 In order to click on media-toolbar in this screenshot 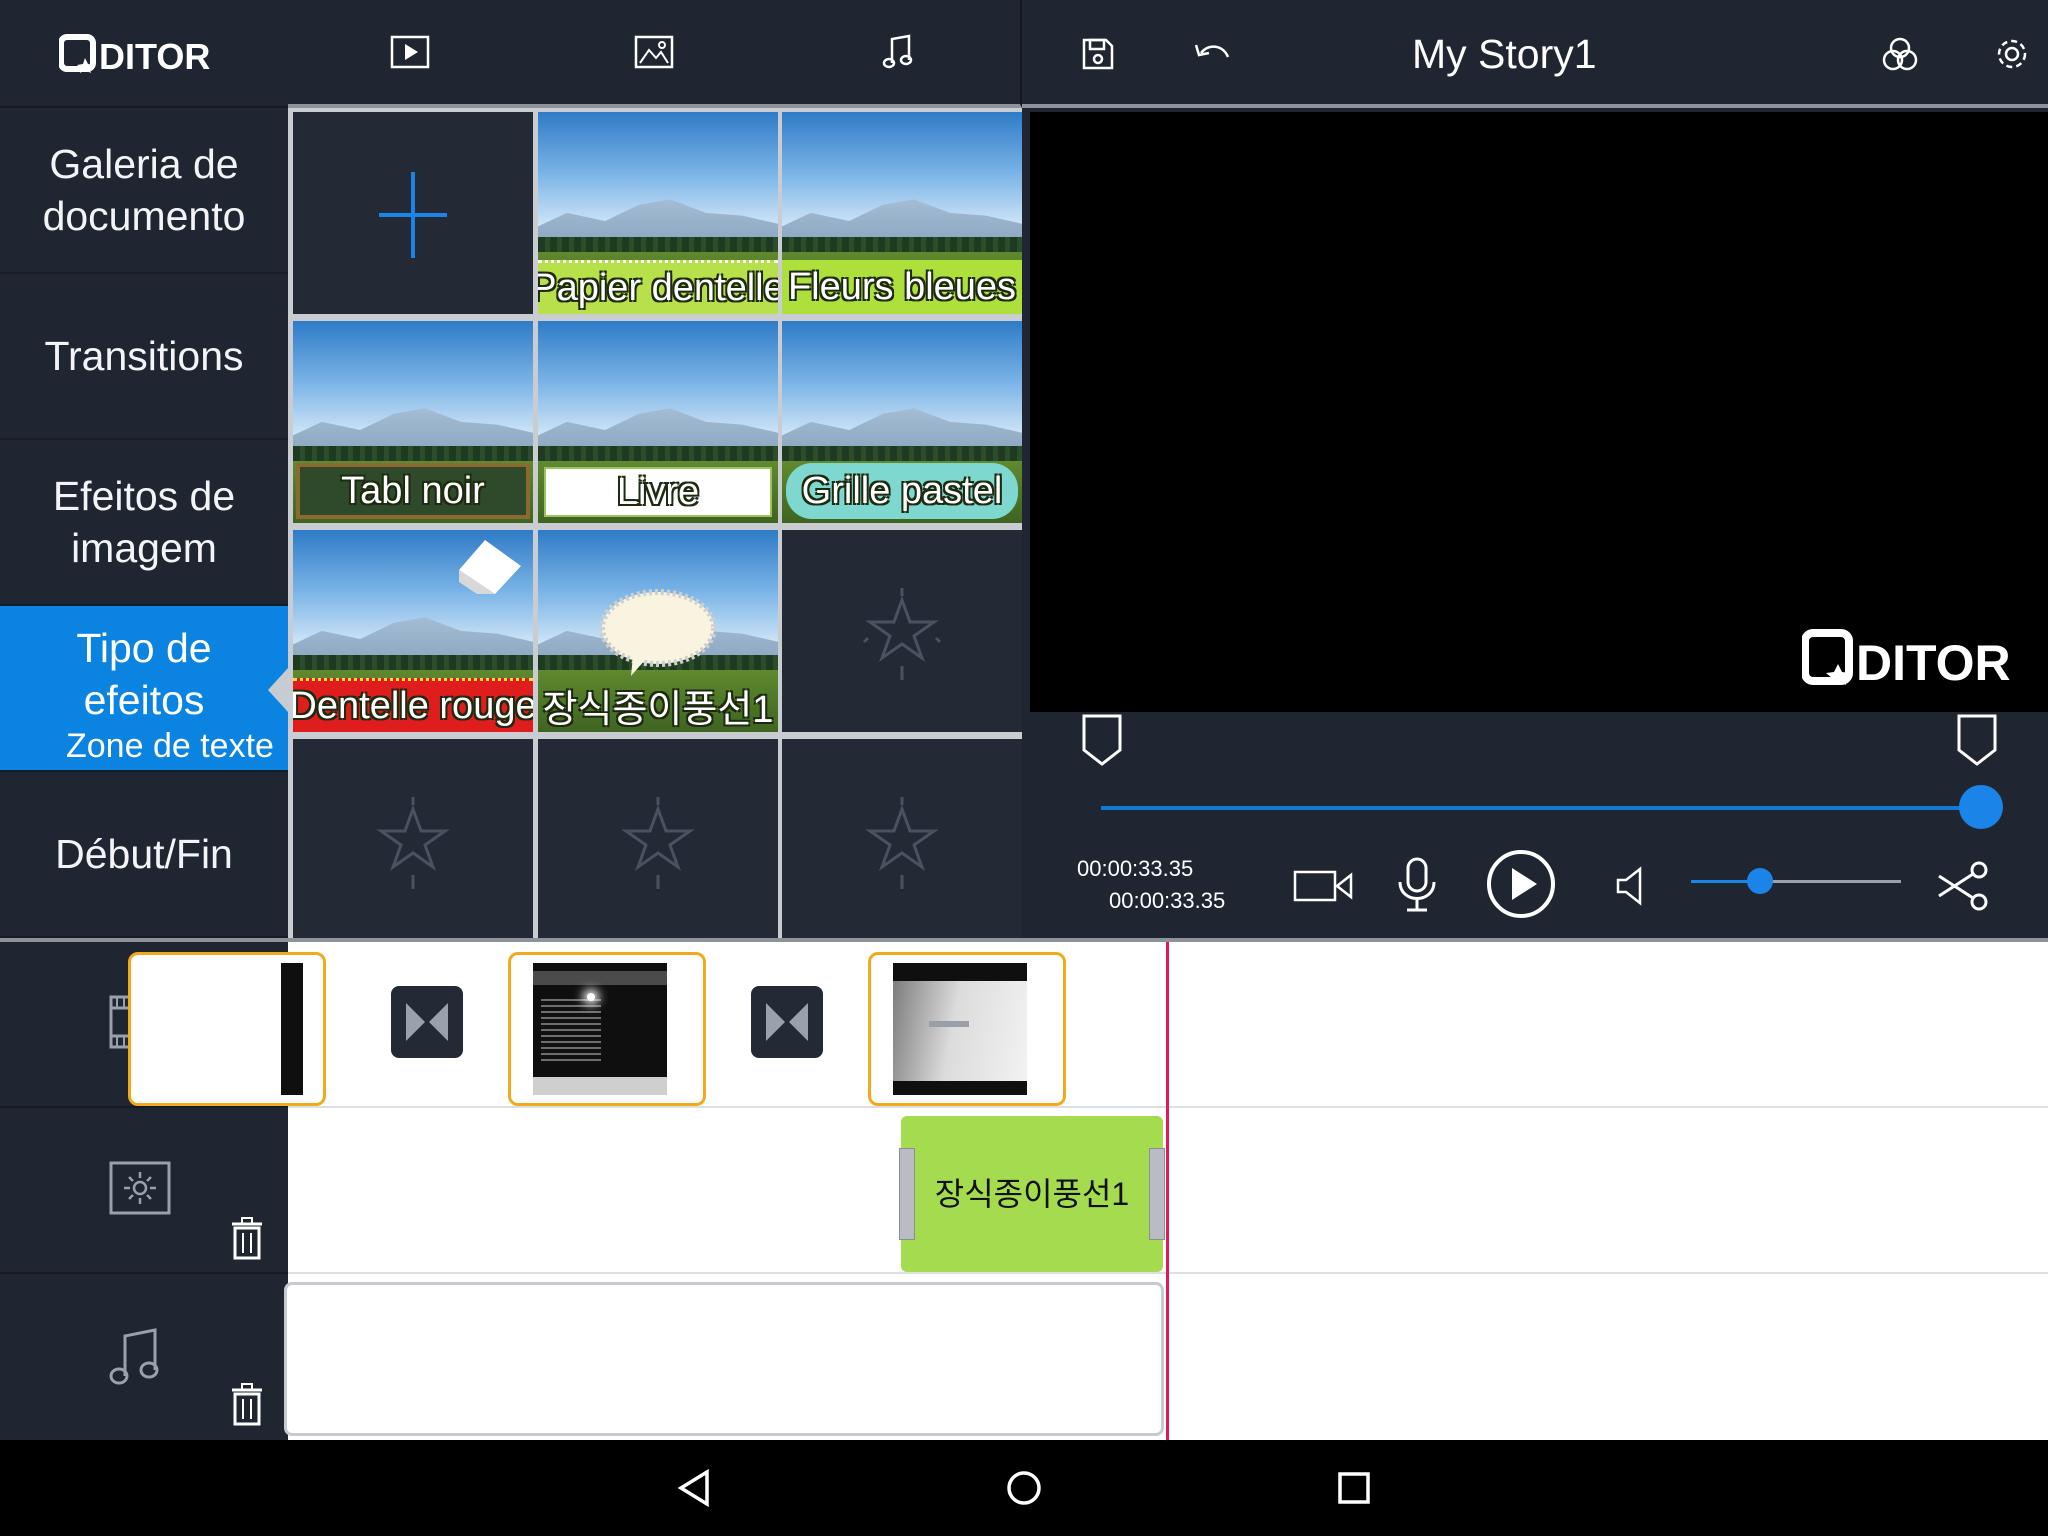, I will do `click(655, 54)`.